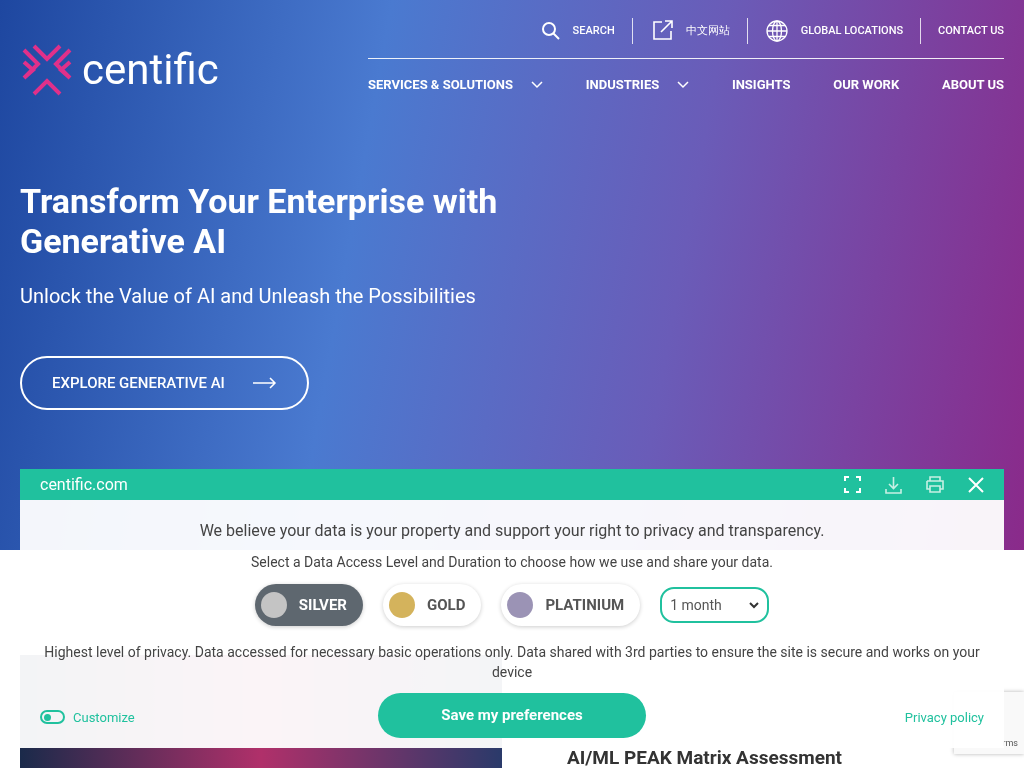  What do you see at coordinates (432, 605) in the screenshot?
I see `access-level-option: GOLD` at bounding box center [432, 605].